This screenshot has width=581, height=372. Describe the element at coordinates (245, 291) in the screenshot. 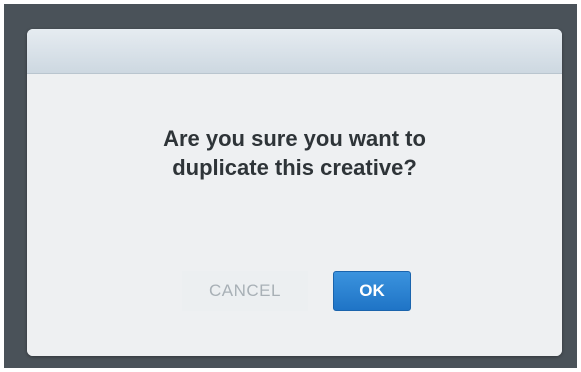

I see `cancel-button: CANCEL` at that location.